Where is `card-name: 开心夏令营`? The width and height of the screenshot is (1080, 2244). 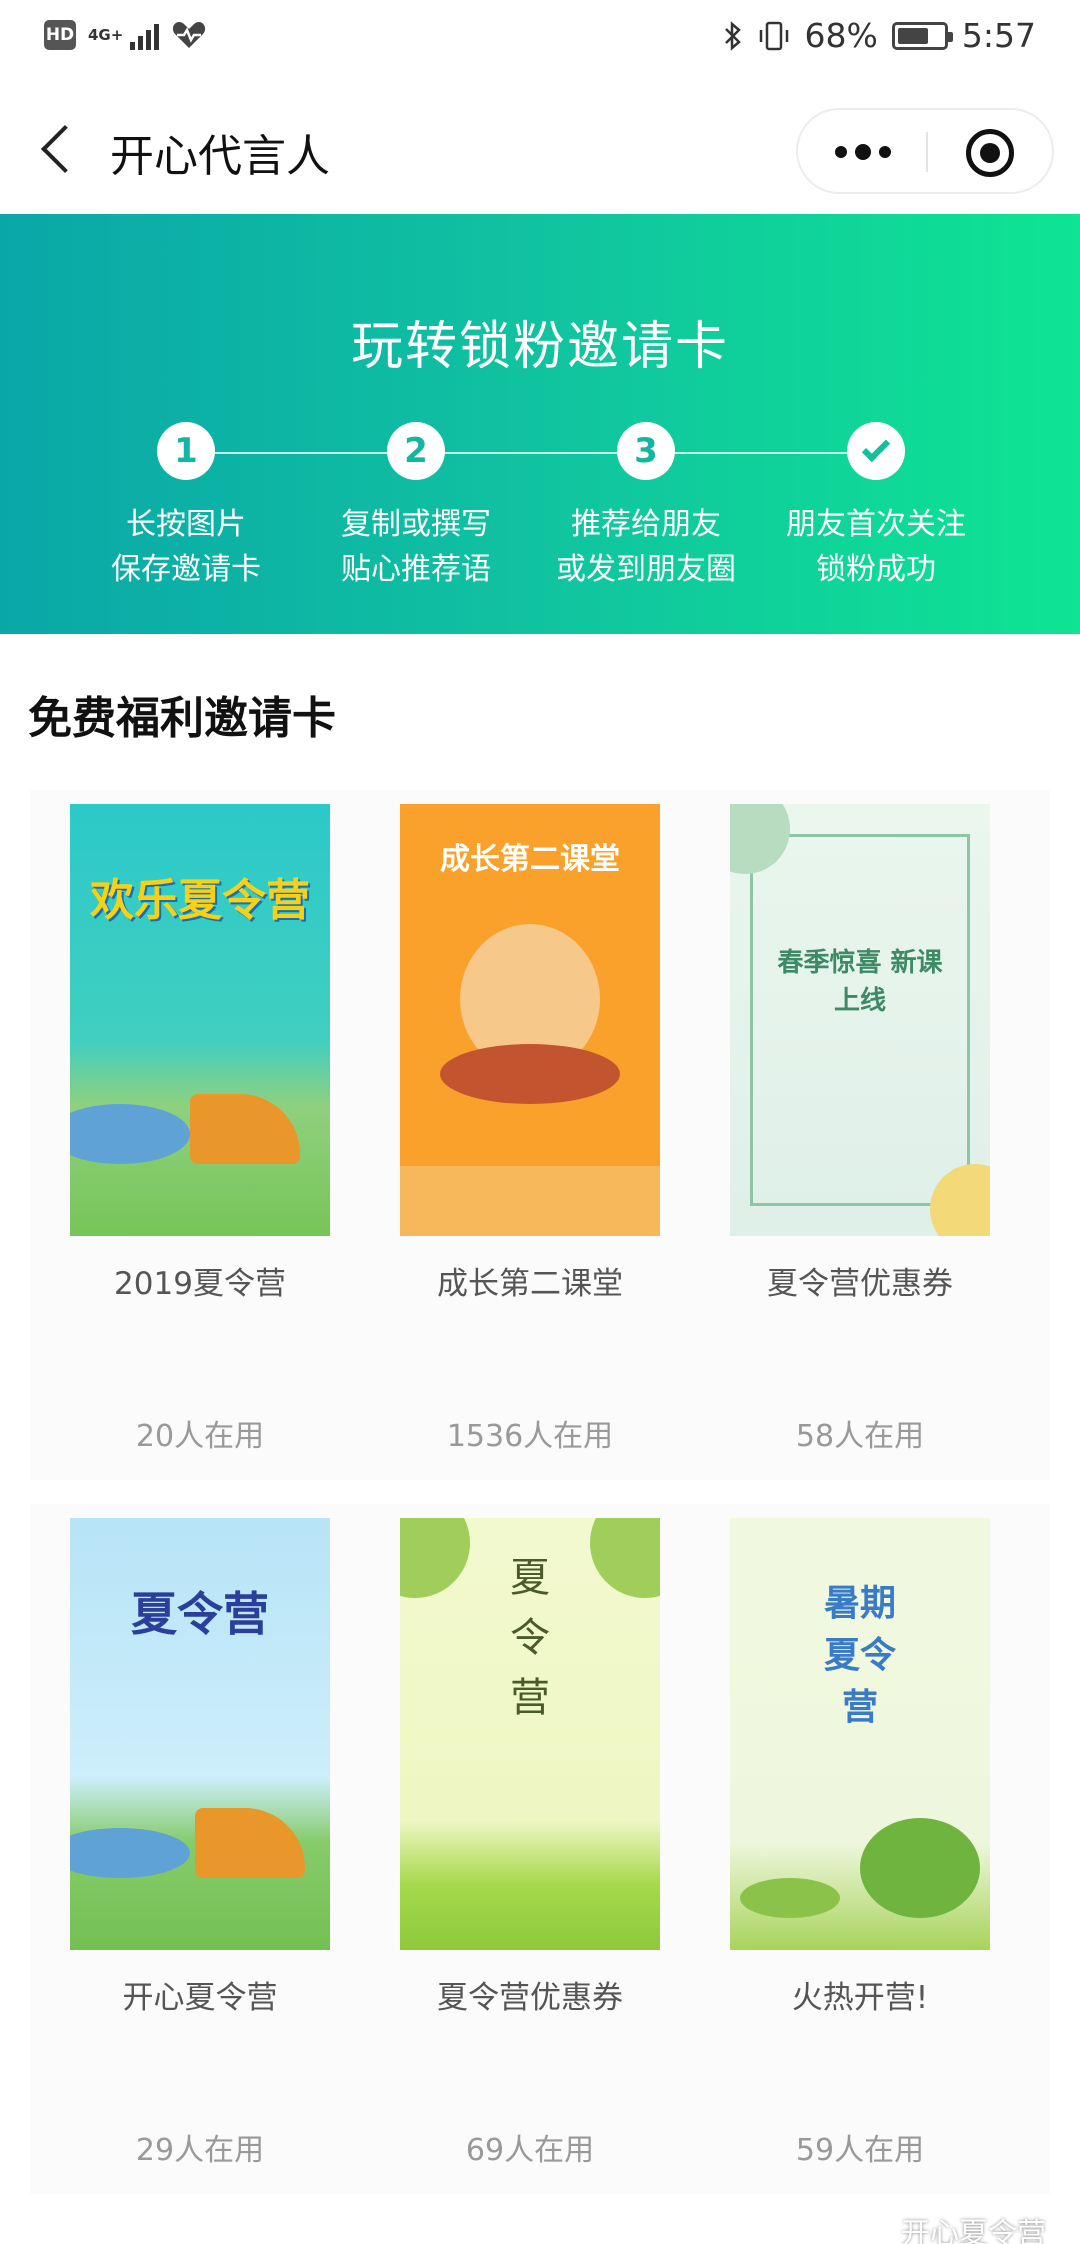
card-name: 开心夏令营 is located at coordinates (200, 1998).